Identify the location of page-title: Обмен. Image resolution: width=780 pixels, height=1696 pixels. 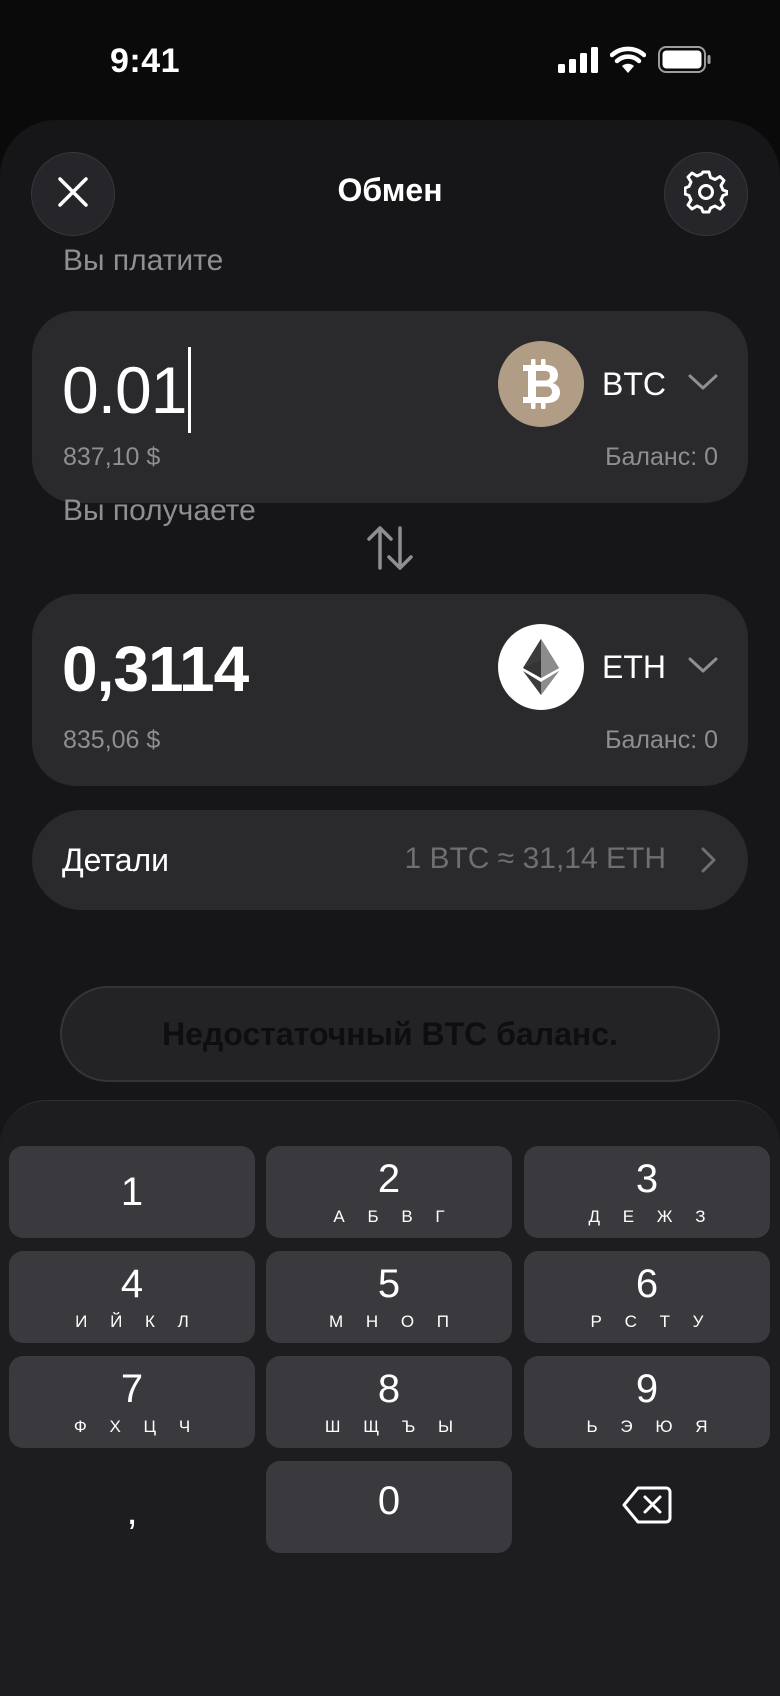
(390, 190).